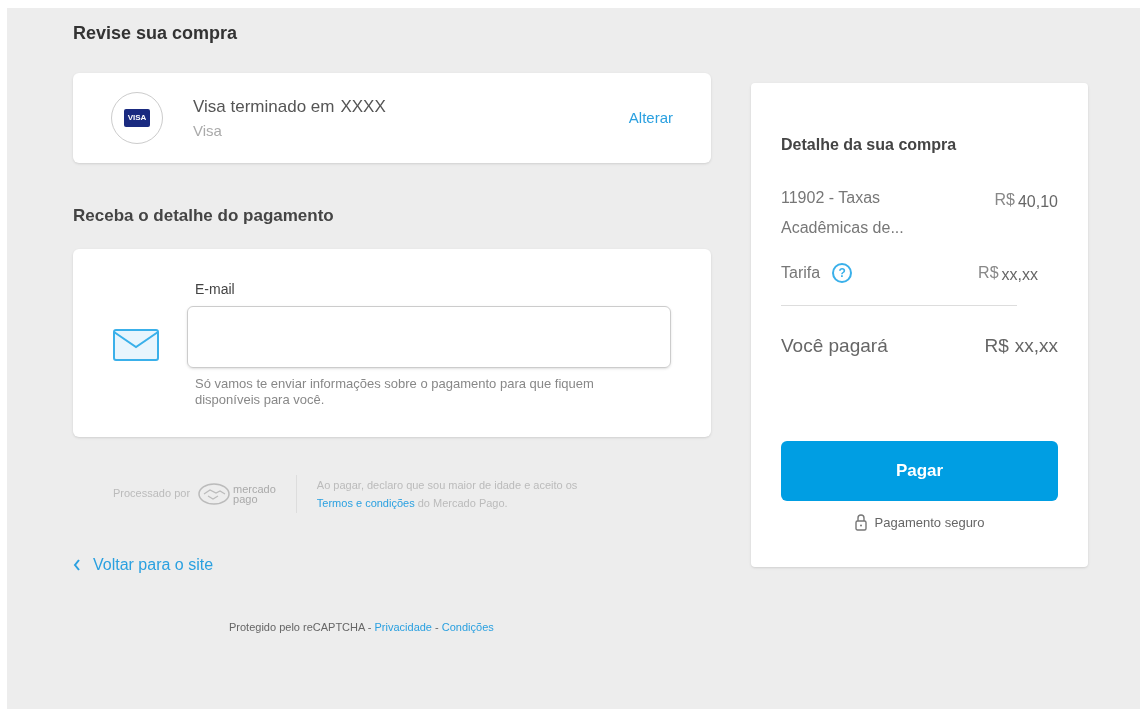 The width and height of the screenshot is (1140, 709). Describe the element at coordinates (403, 626) in the screenshot. I see `privacy-link: Privacidade` at that location.